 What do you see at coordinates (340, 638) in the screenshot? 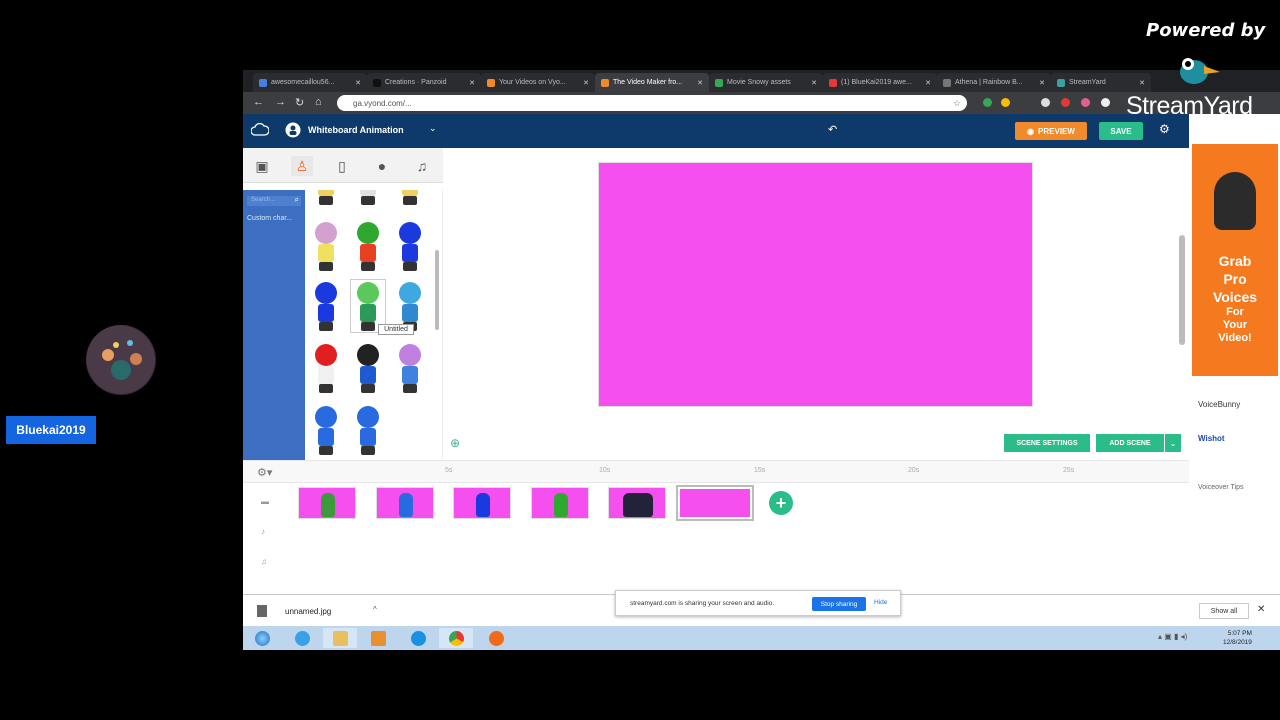
I see `folder-icon` at bounding box center [340, 638].